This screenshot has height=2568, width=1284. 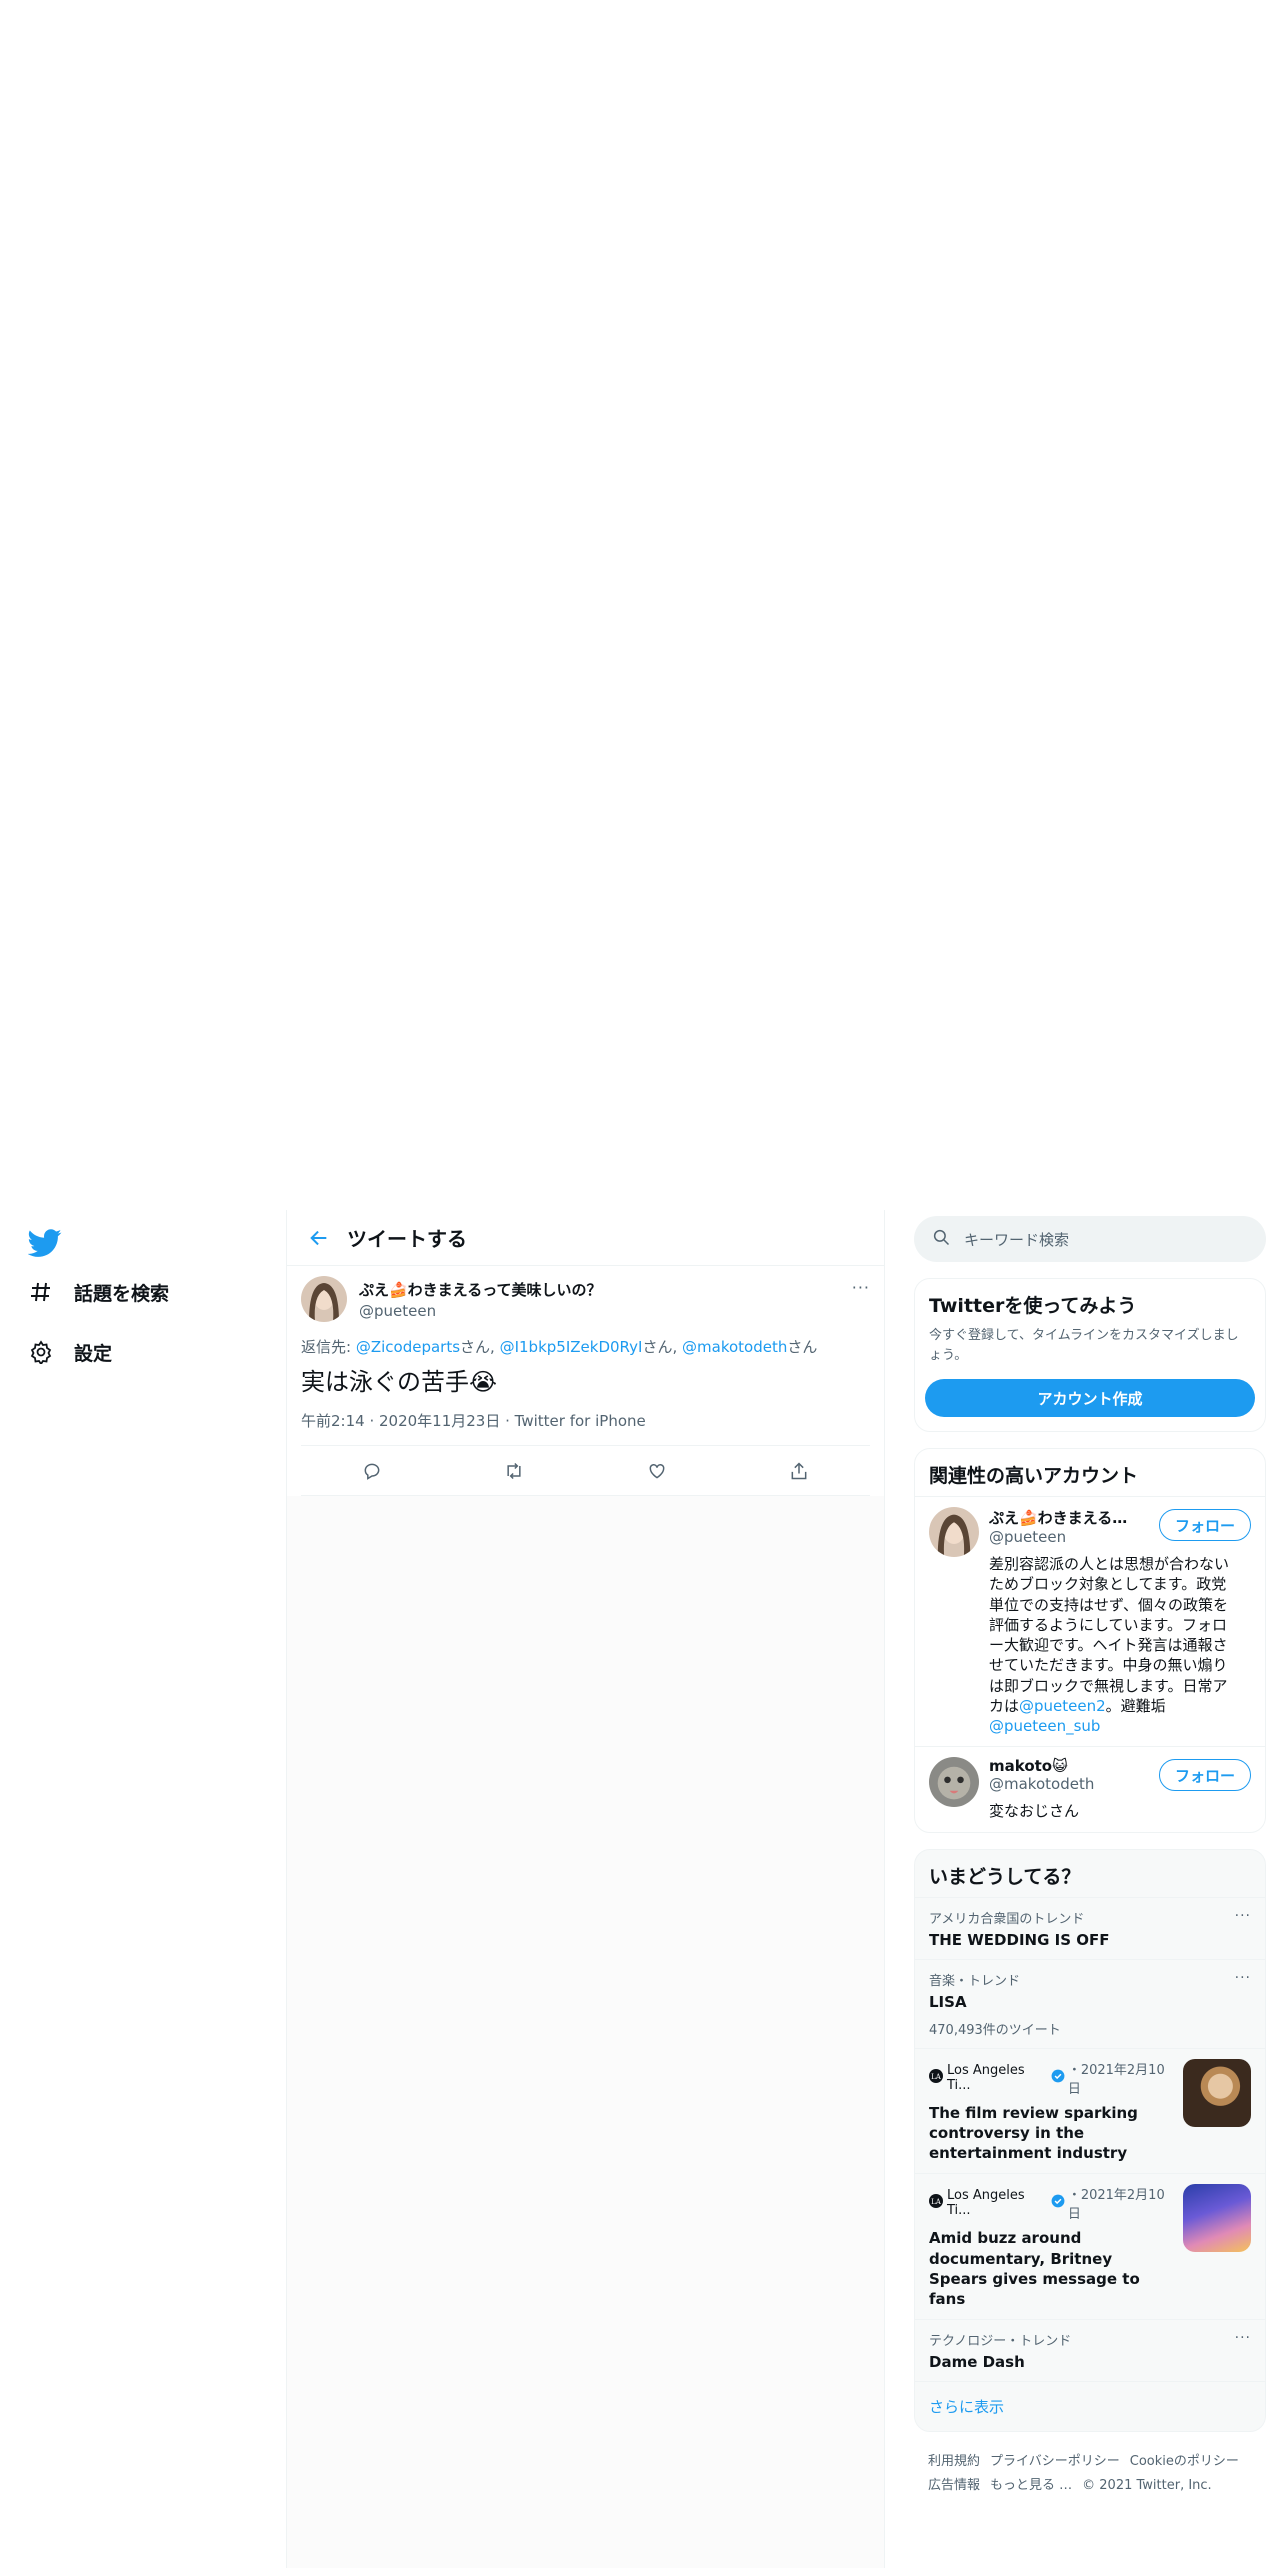 I want to click on nav-explore-label: 話題を検索, so click(x=122, y=1293).